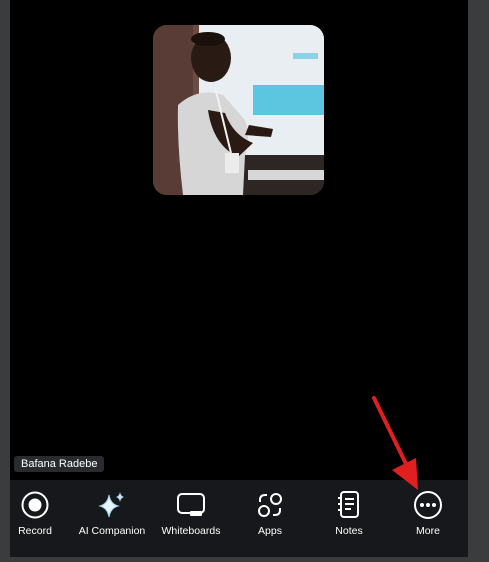  What do you see at coordinates (59, 464) in the screenshot?
I see `participant-name-label: Bafana Radebe` at bounding box center [59, 464].